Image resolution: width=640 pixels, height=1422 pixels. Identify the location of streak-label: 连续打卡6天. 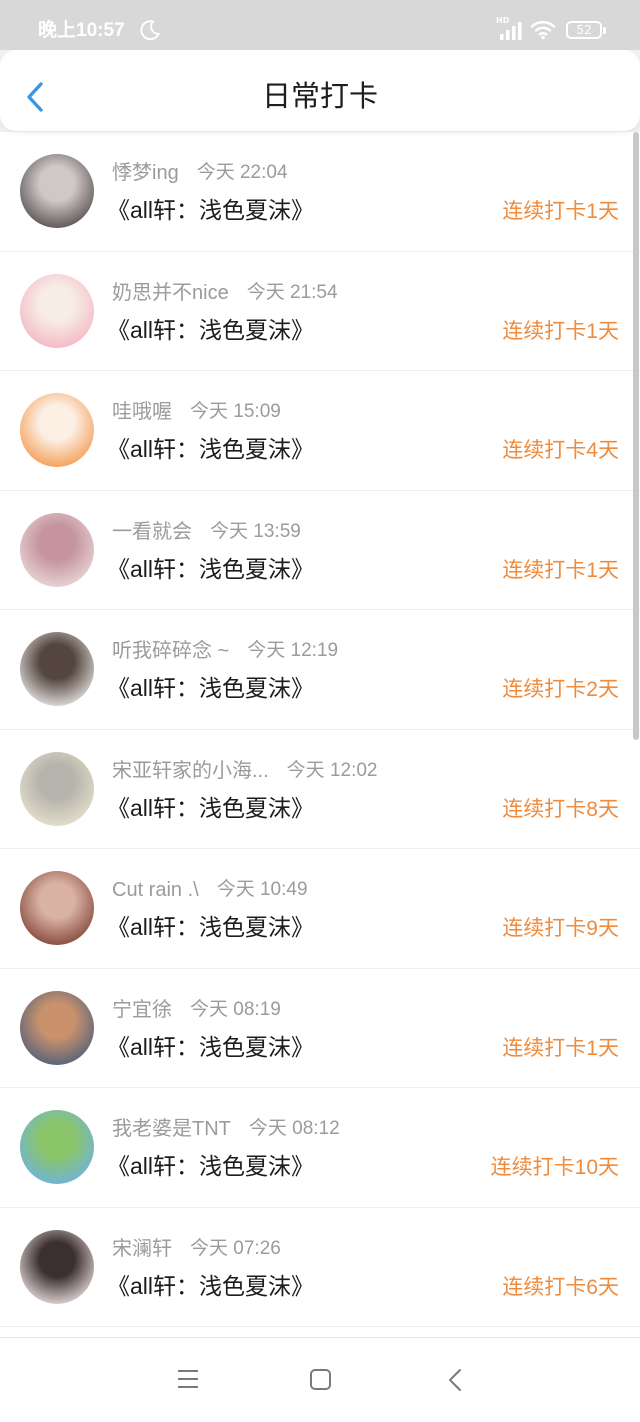
(560, 1287).